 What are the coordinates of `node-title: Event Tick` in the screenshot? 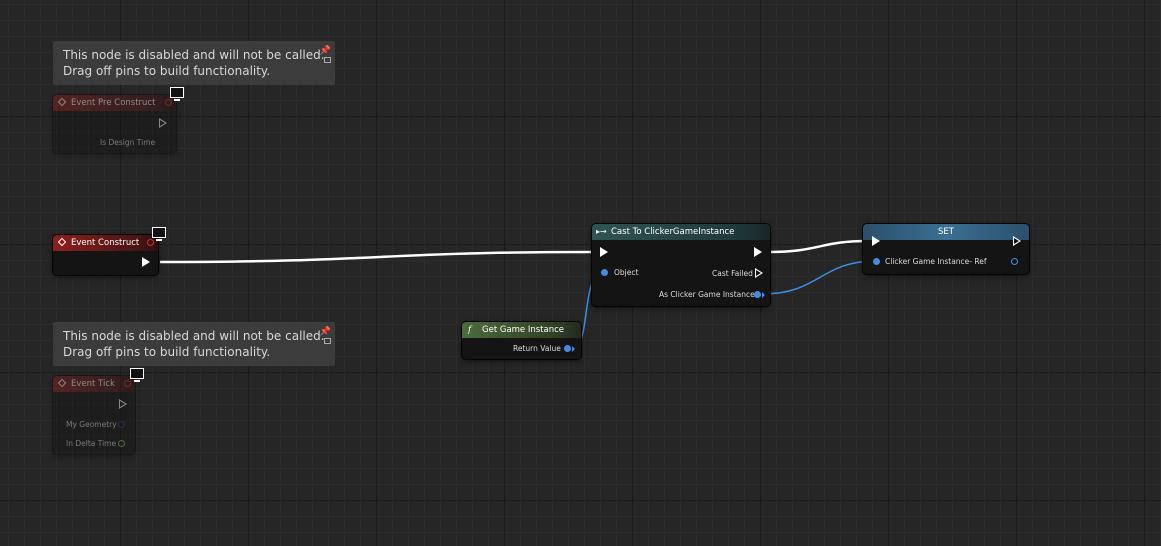 It's located at (93, 384).